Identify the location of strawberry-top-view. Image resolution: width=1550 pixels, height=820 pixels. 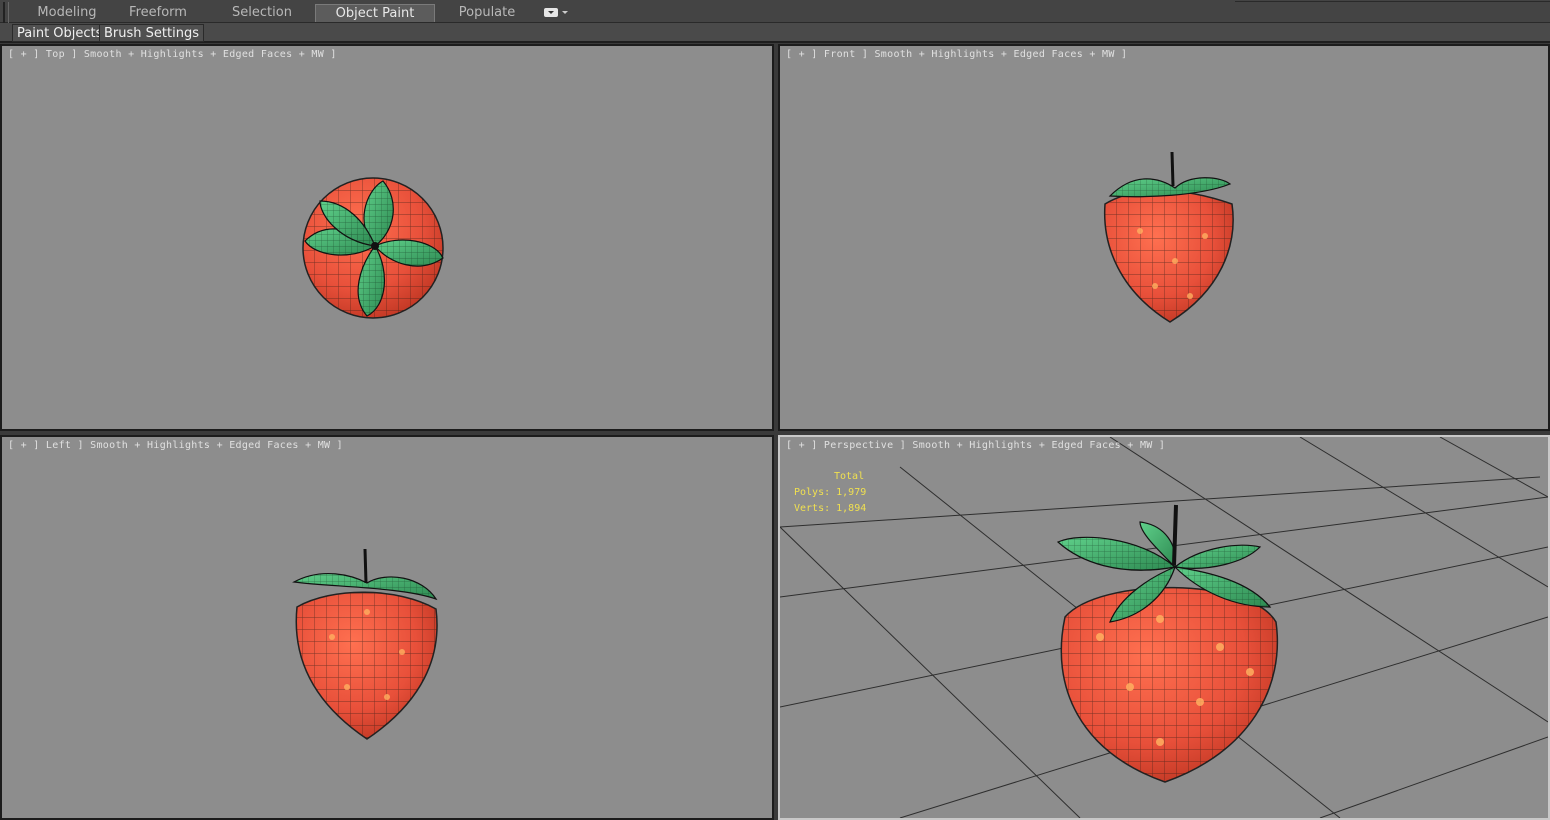
(373, 248).